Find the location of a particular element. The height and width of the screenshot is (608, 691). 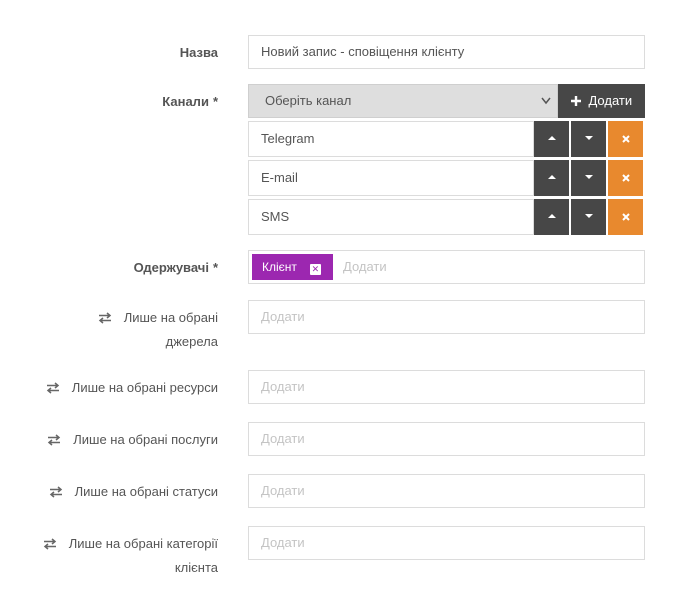

filter-services-placeholder: Додати is located at coordinates (283, 438).